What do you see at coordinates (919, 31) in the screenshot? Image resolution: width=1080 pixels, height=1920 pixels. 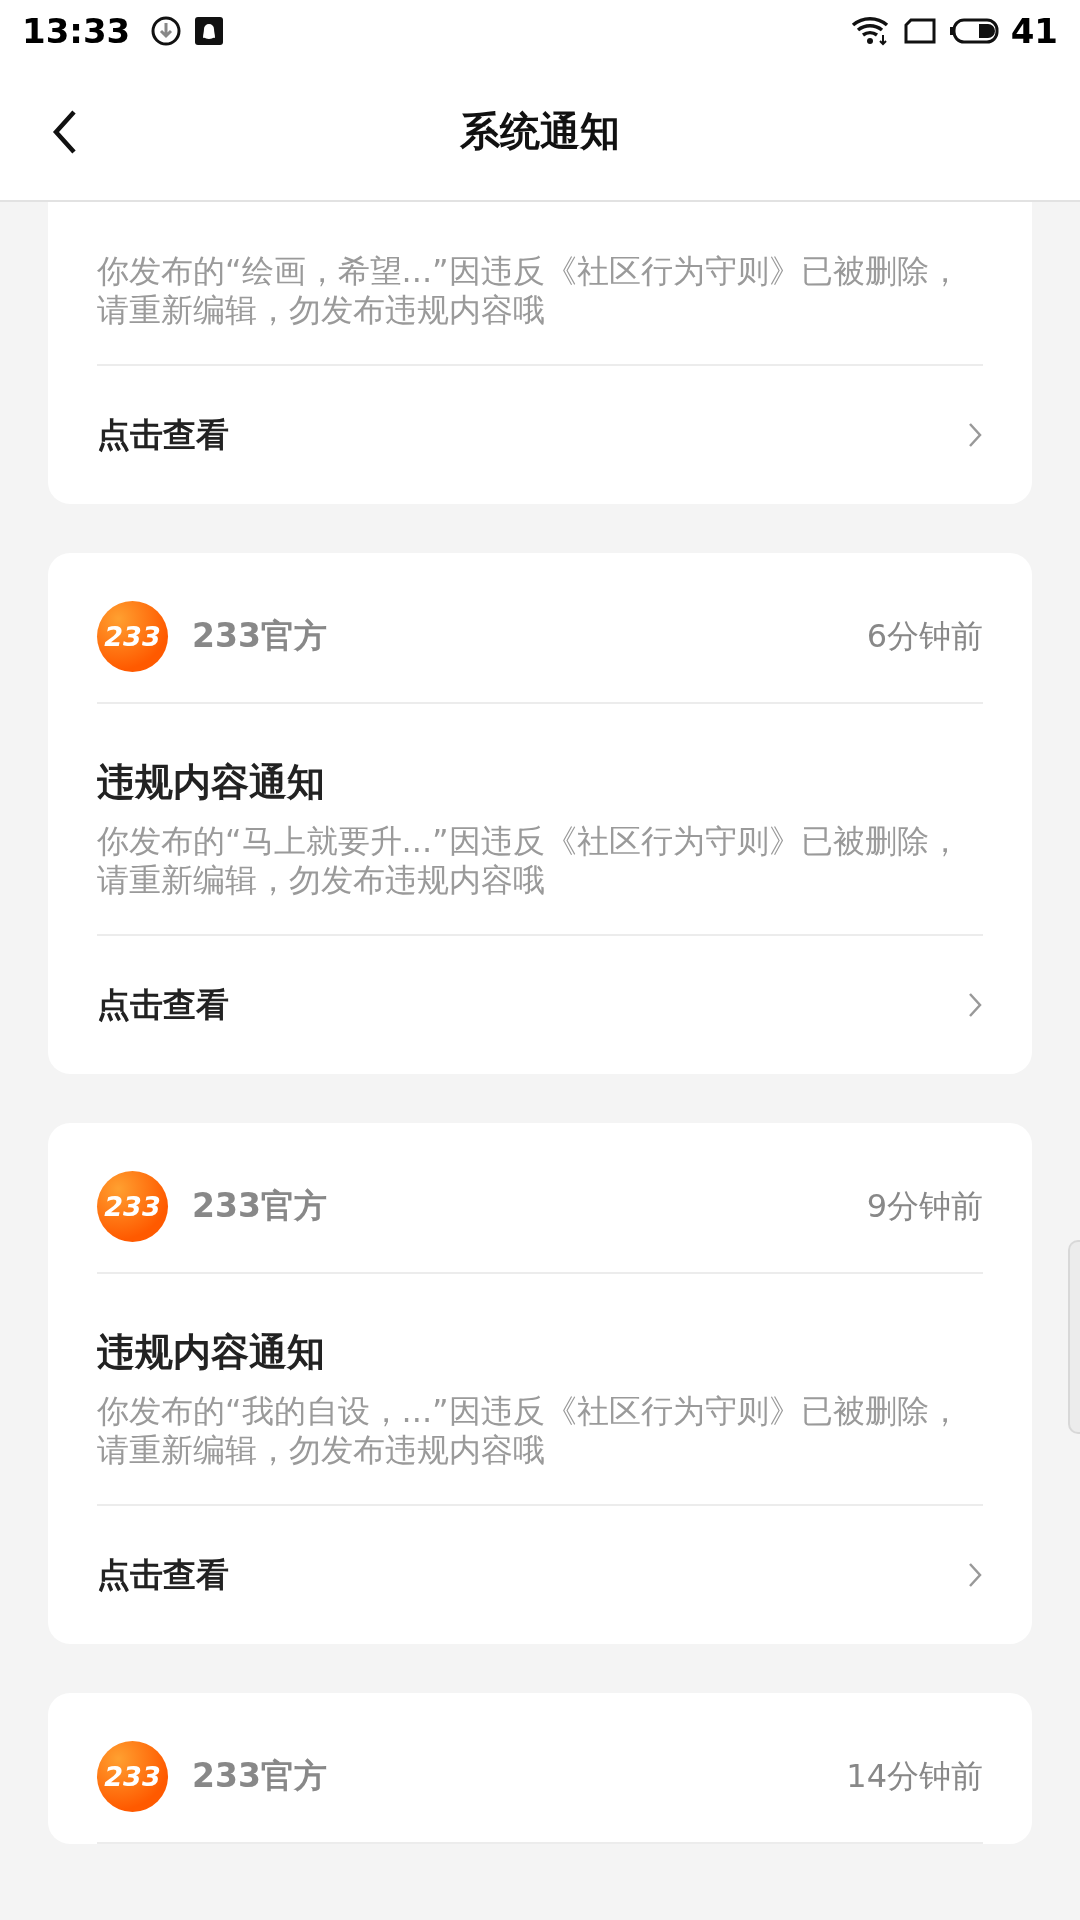 I see `sim-icon` at bounding box center [919, 31].